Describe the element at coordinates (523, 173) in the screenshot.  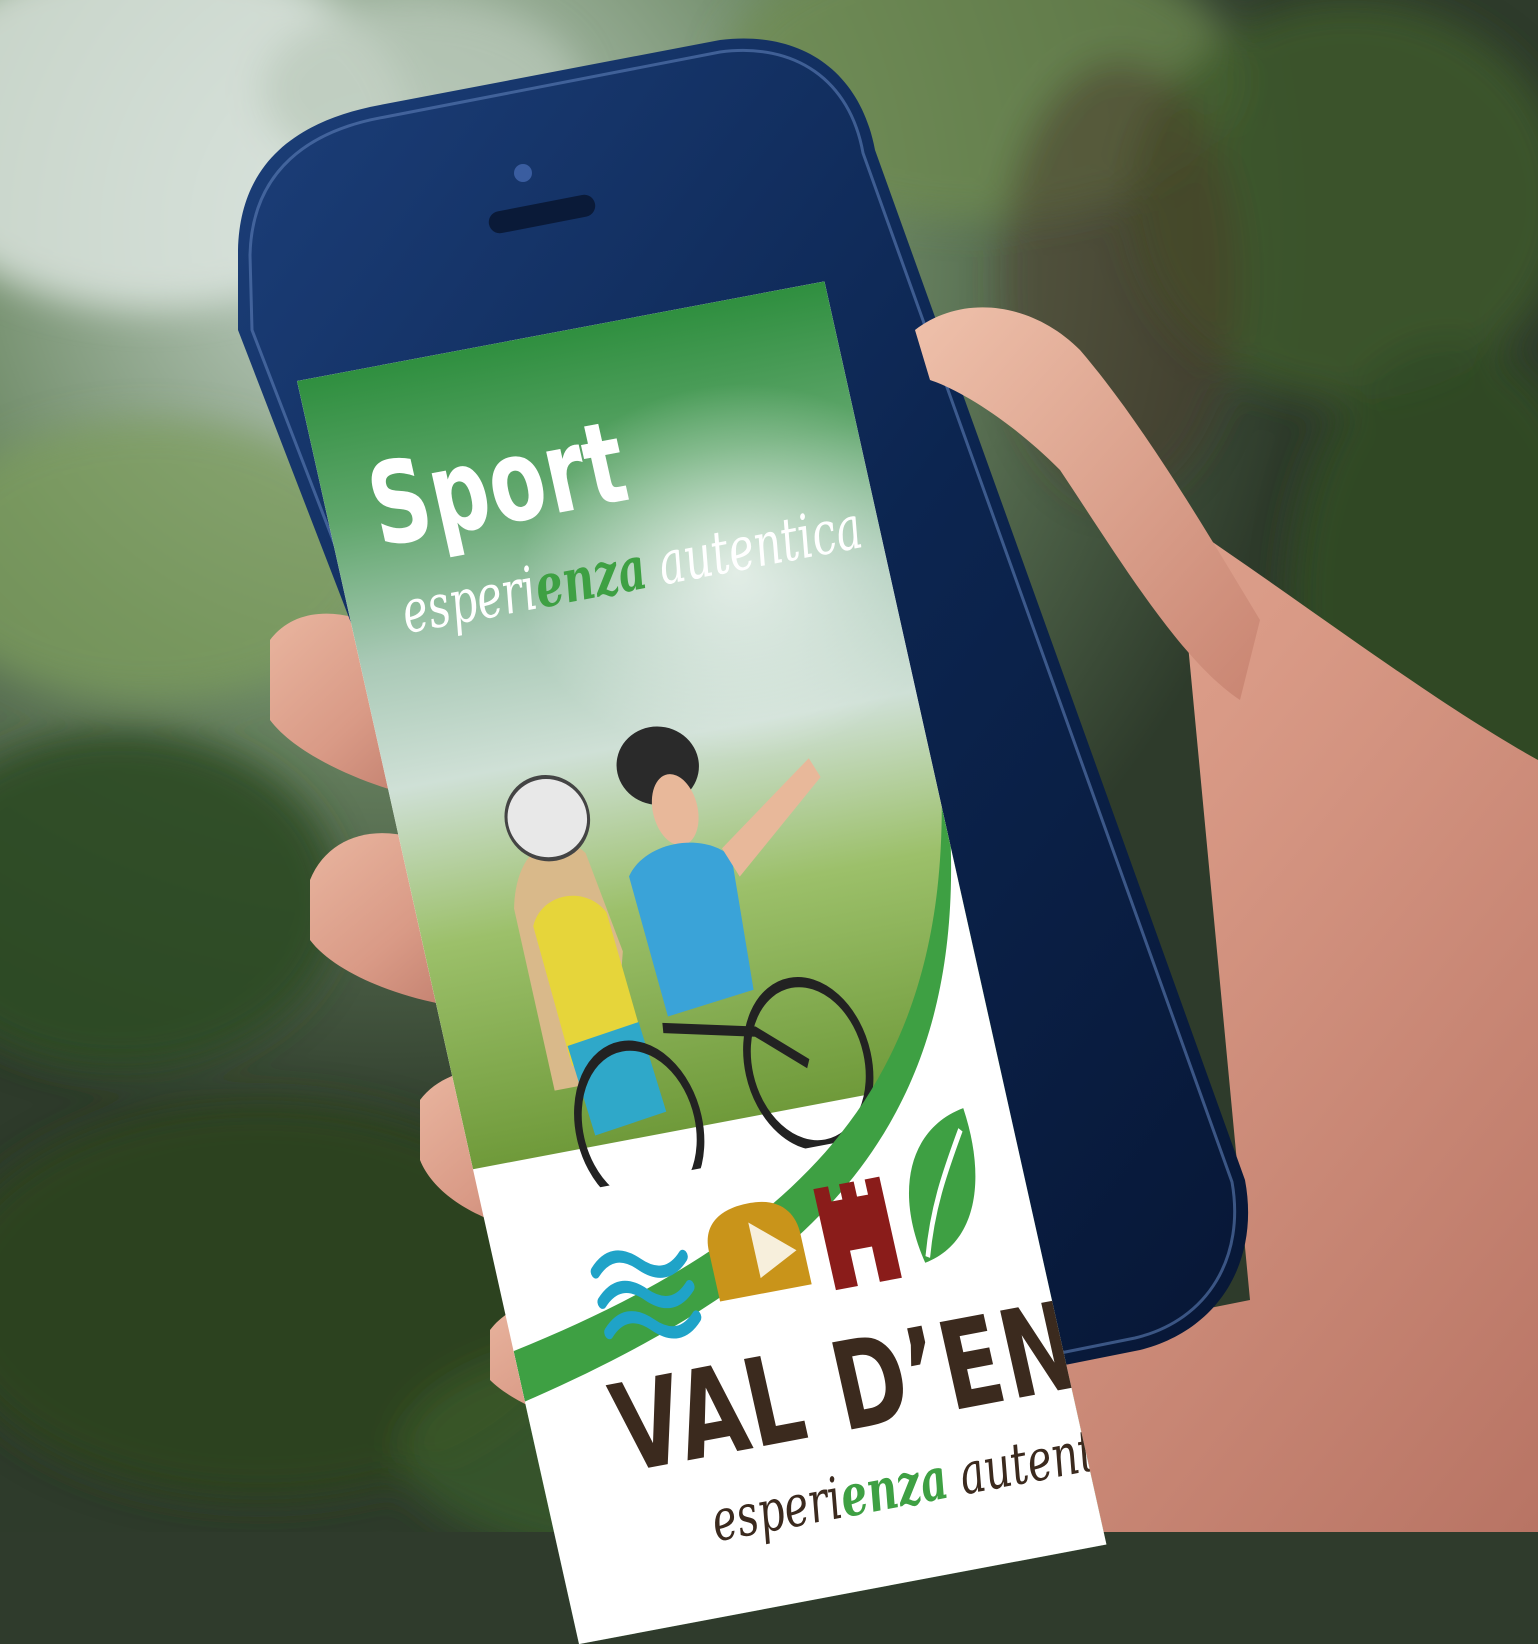
I see `front-camera-icon` at that location.